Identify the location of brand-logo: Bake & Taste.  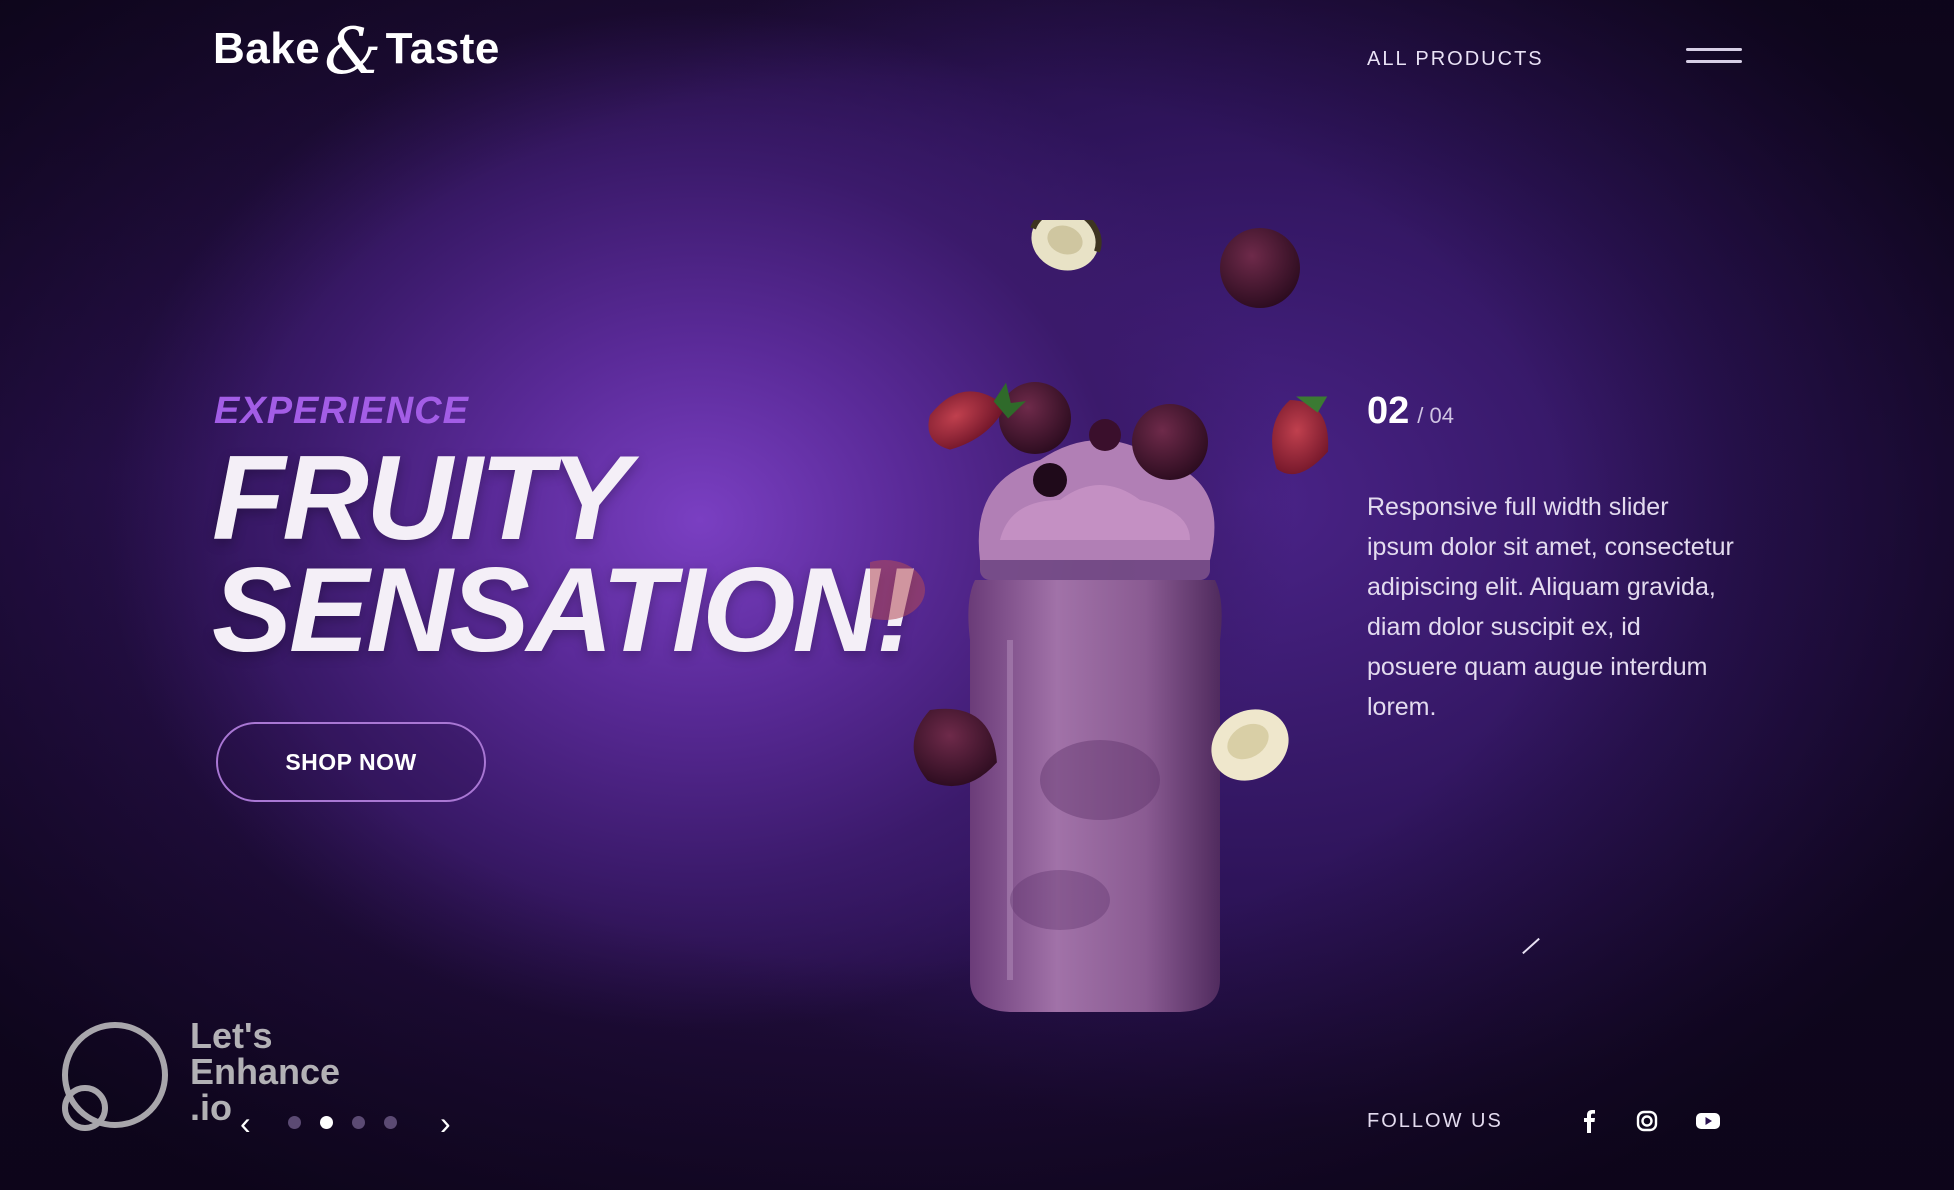
(356, 52).